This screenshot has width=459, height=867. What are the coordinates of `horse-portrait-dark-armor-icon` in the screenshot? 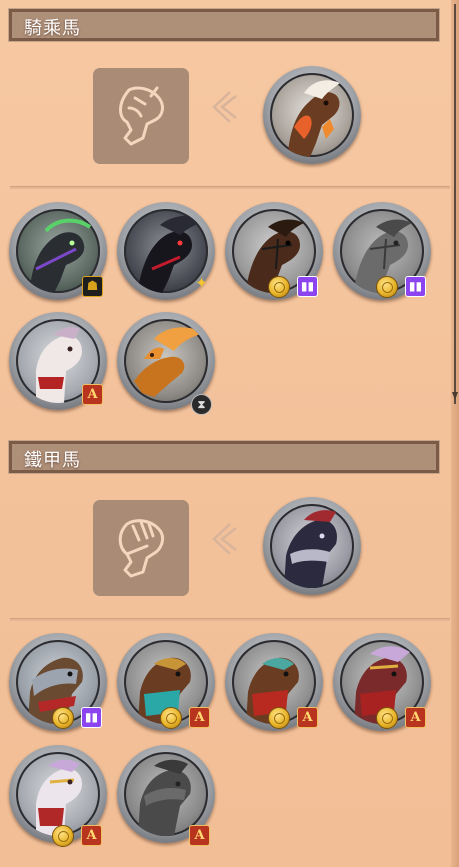 It's located at (311, 549).